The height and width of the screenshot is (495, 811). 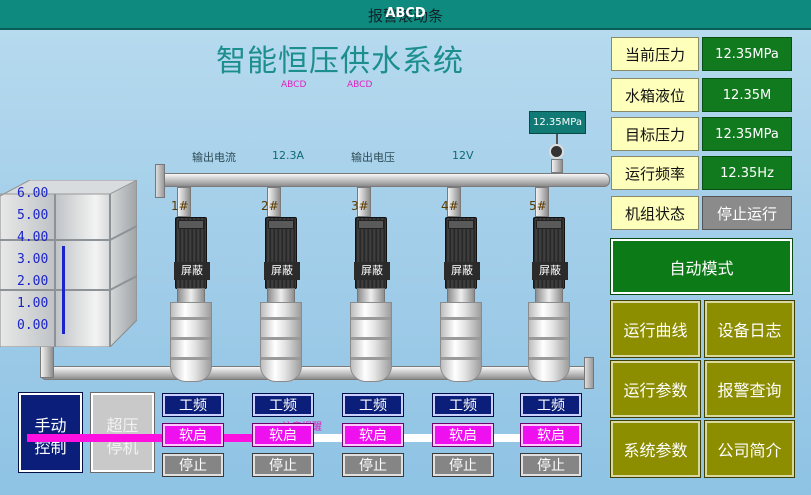 What do you see at coordinates (384, 180) in the screenshot?
I see `top-manifold-pipe` at bounding box center [384, 180].